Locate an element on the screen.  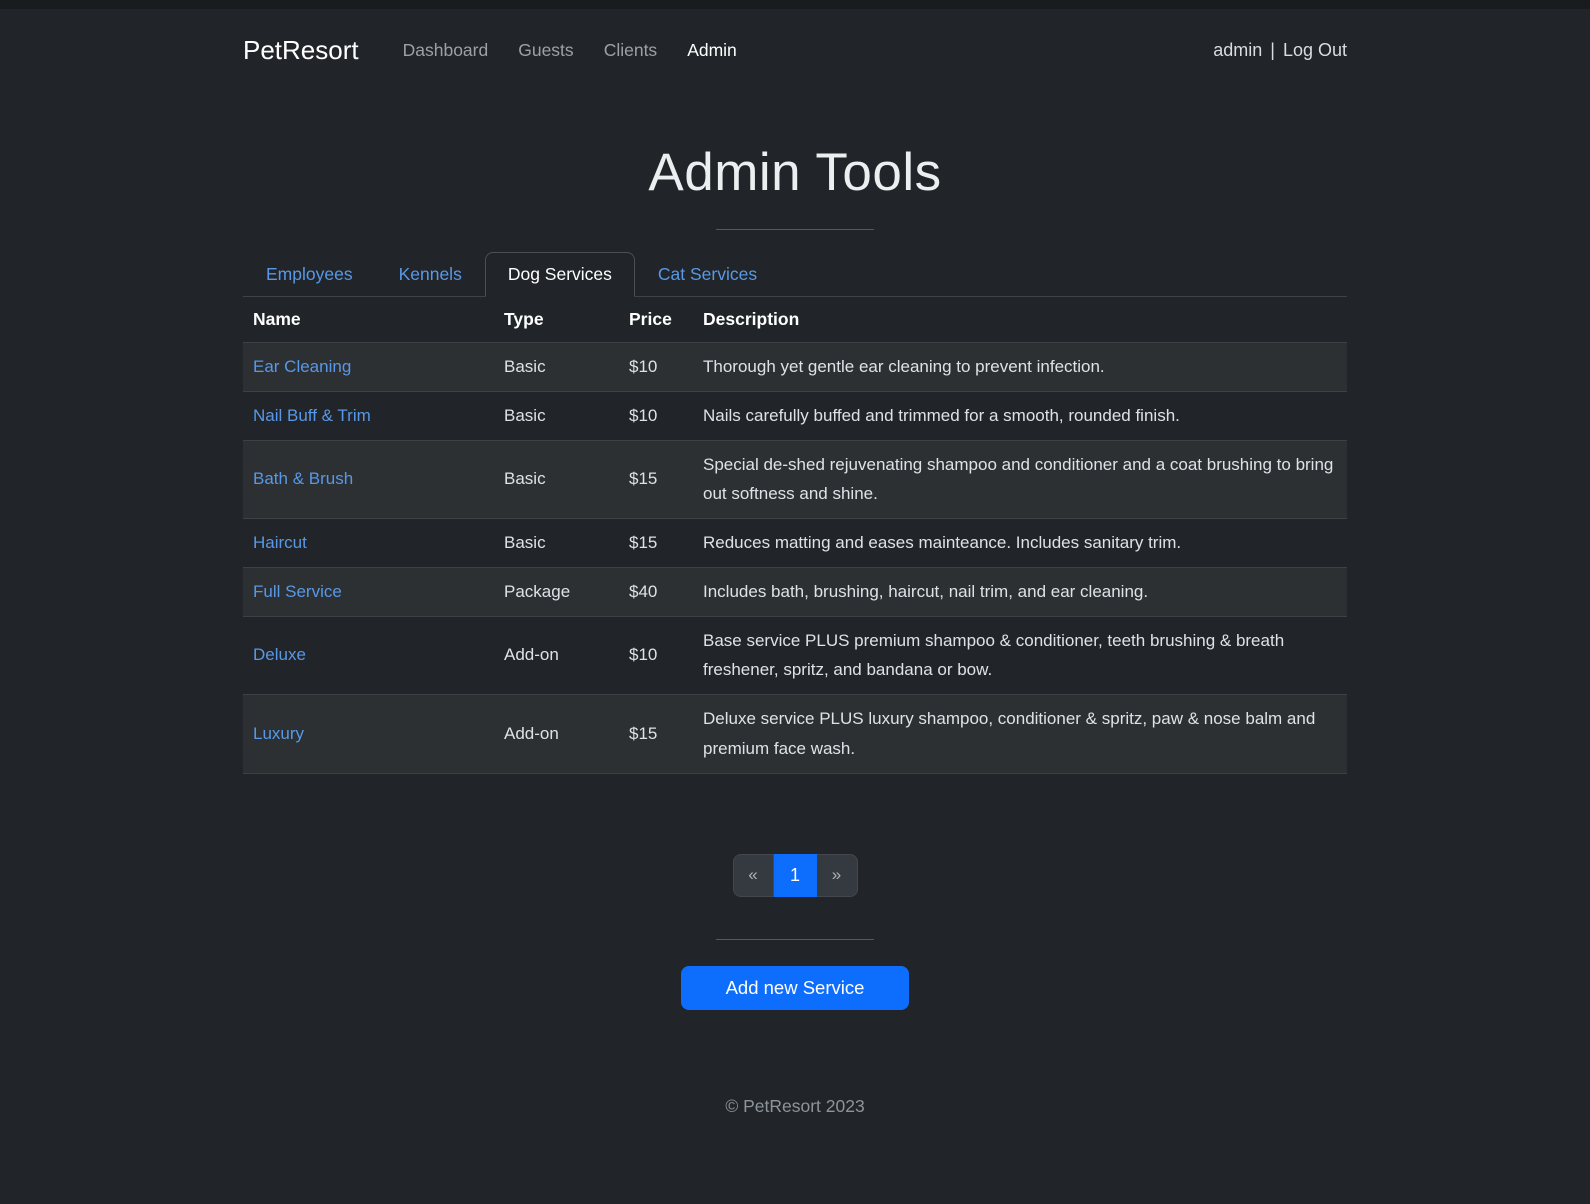
service-link-luxury: Luxury is located at coordinates (278, 733).